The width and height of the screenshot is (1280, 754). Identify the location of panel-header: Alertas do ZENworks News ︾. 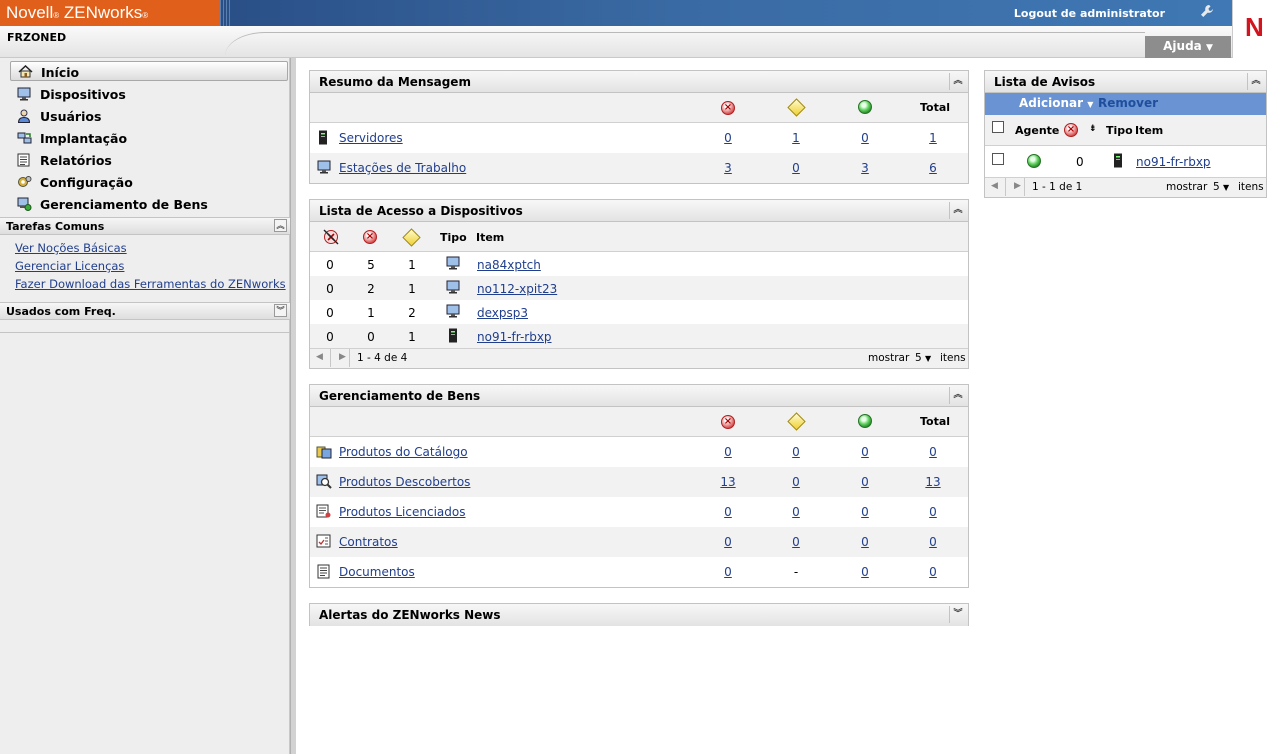
(639, 615).